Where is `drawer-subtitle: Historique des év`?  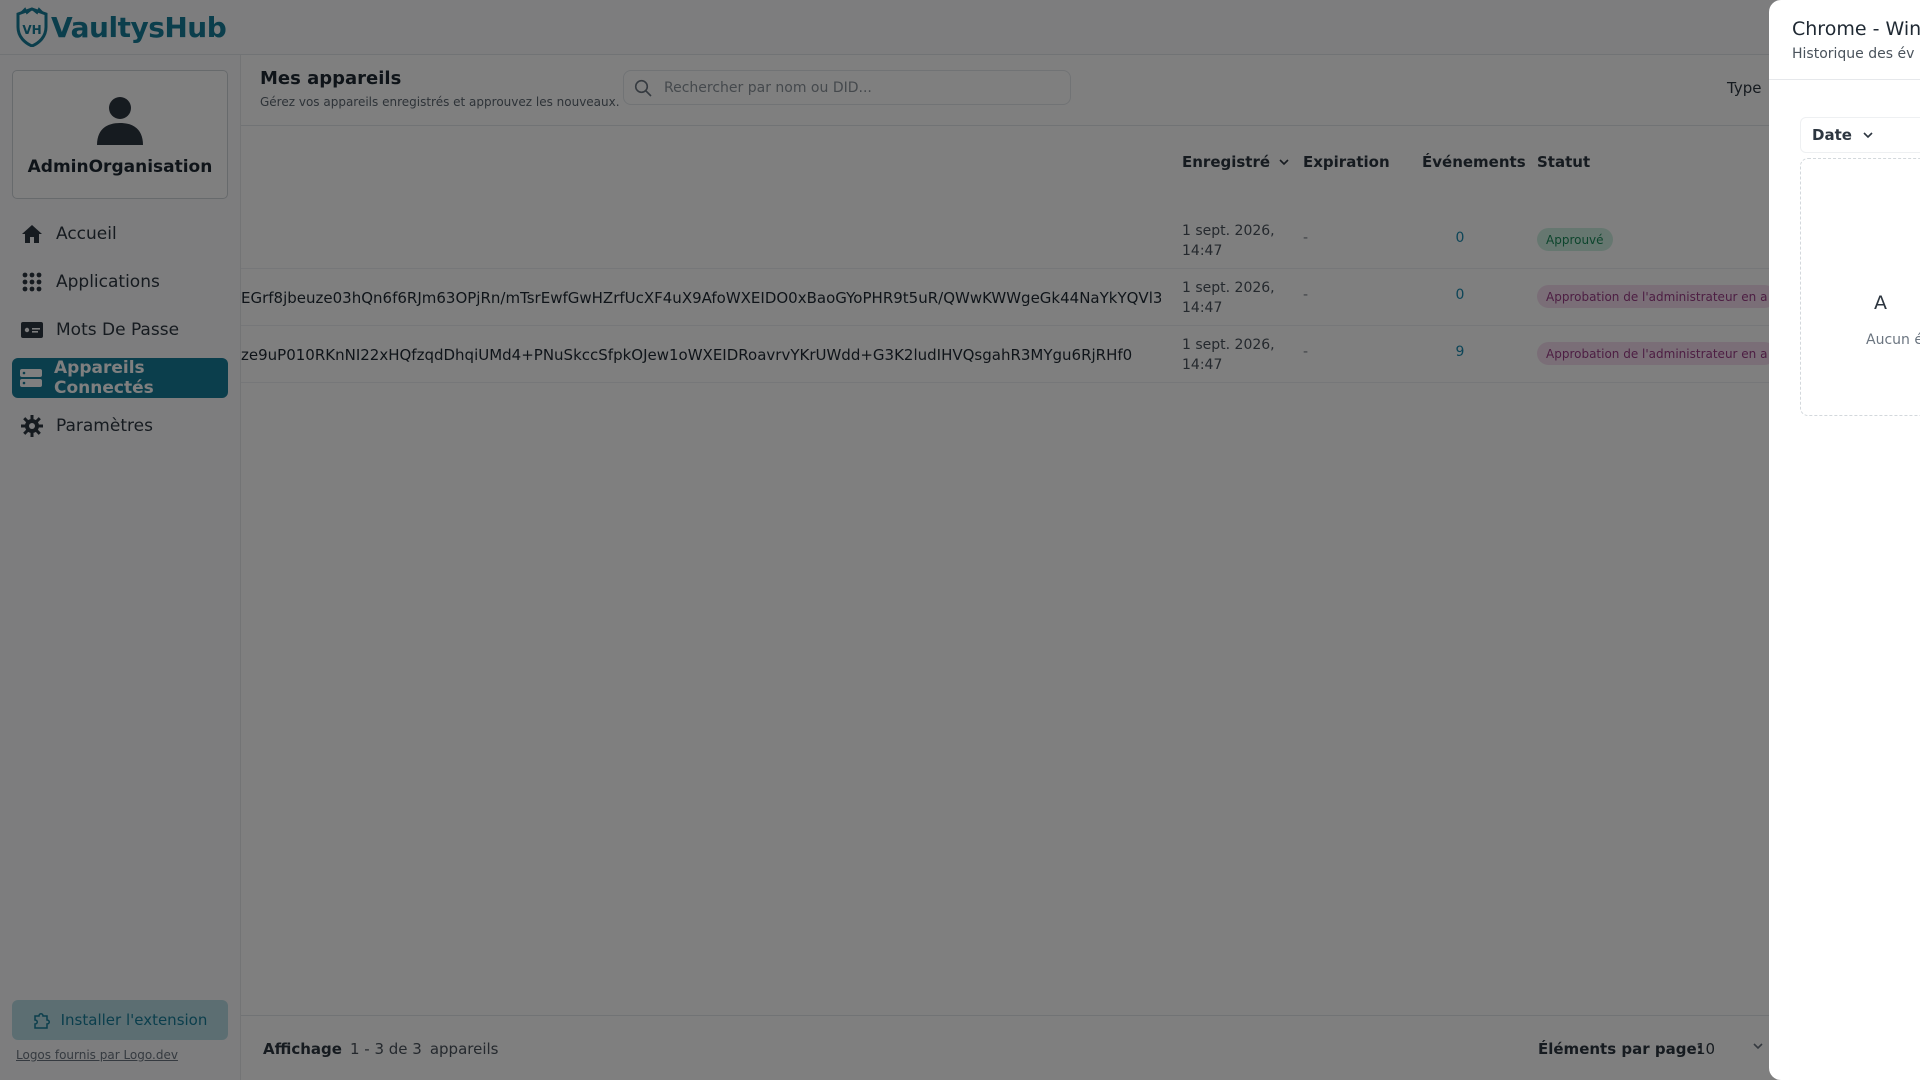
drawer-subtitle: Historique des év is located at coordinates (1853, 54).